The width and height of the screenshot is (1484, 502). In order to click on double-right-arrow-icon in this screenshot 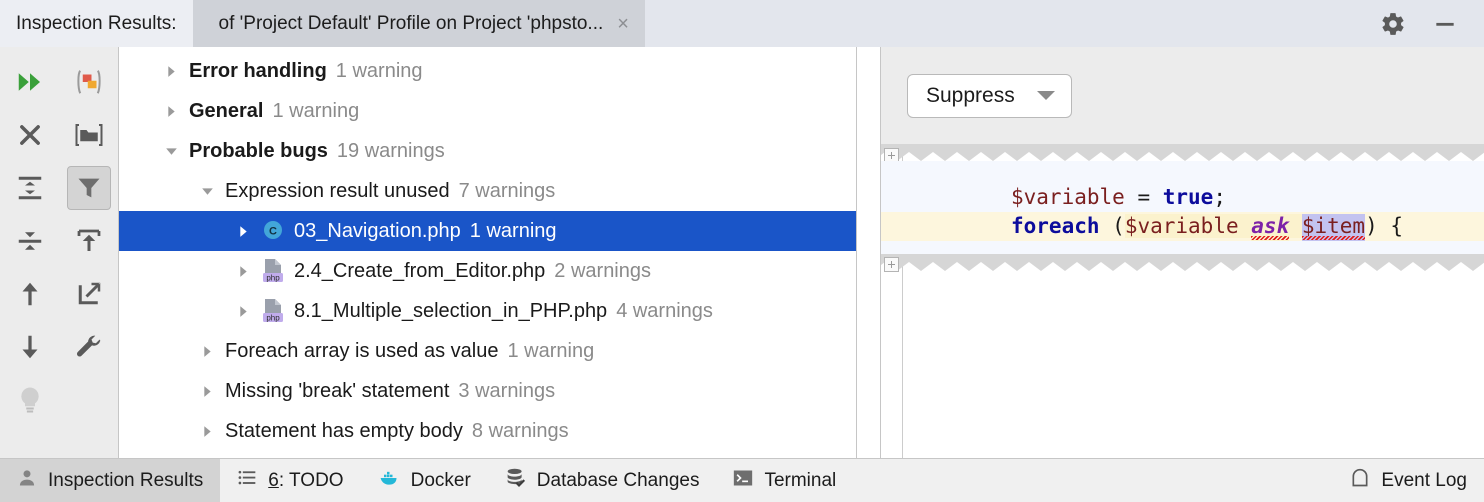, I will do `click(30, 82)`.